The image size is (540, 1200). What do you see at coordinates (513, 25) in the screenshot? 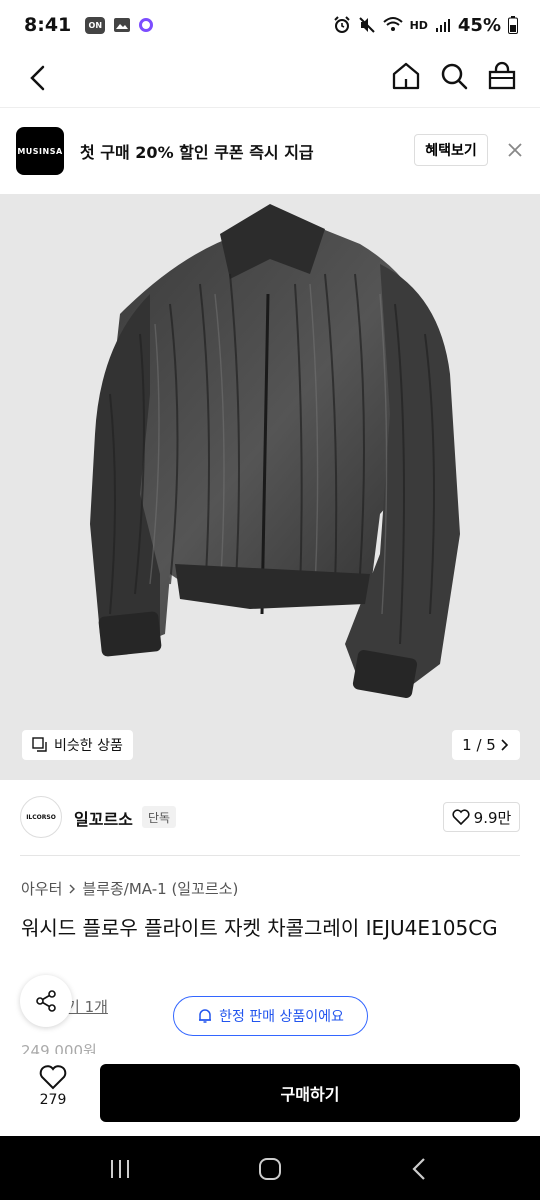
I see `battery-icon` at bounding box center [513, 25].